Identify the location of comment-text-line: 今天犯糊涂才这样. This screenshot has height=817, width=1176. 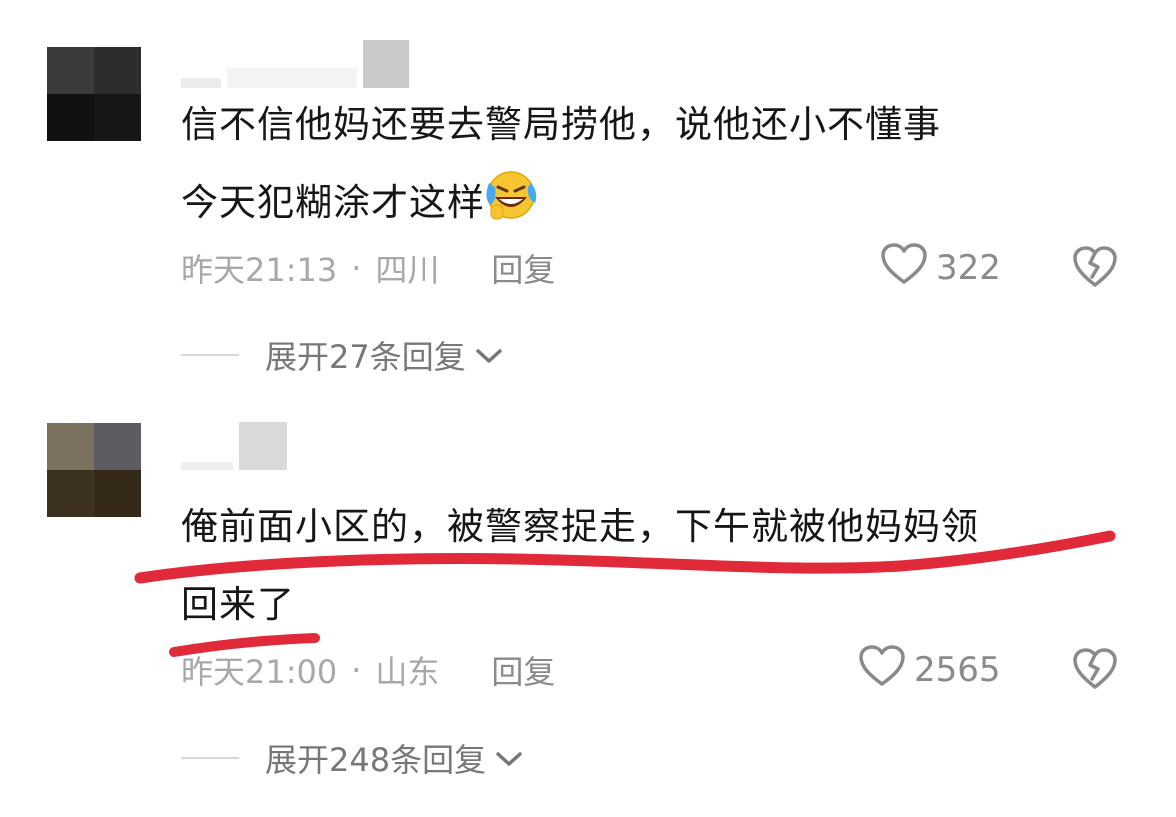
(661, 206).